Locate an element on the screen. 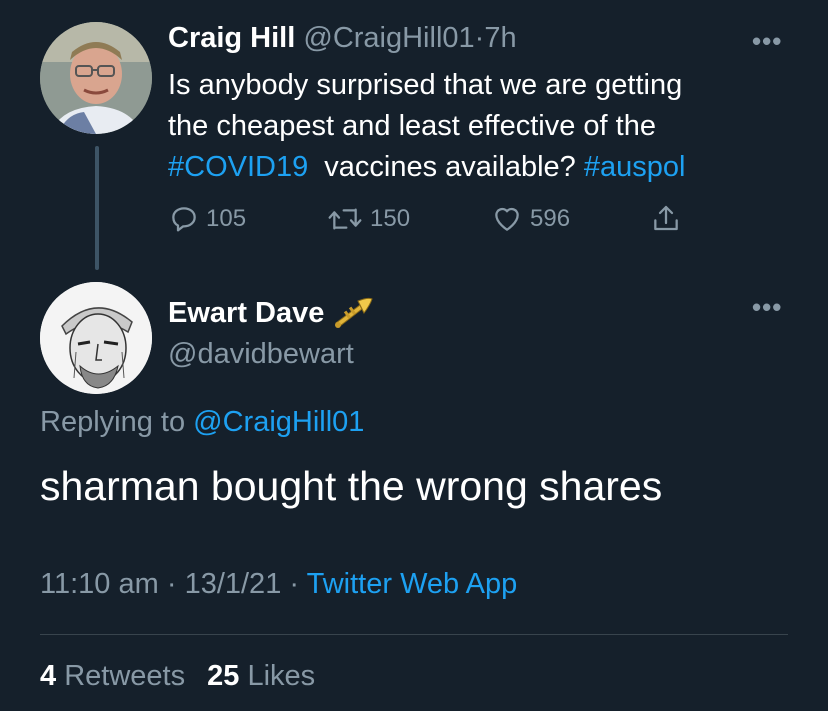 The height and width of the screenshot is (711, 828). avatar-craig-hill is located at coordinates (96, 78).